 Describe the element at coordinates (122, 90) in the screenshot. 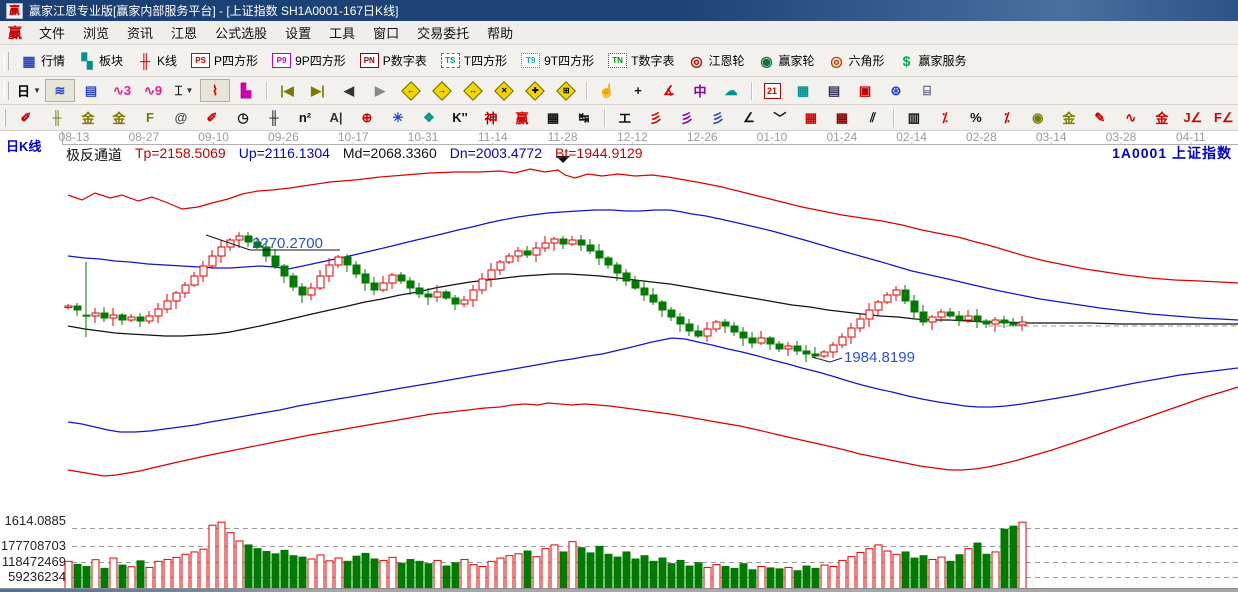

I see `wave-3-button: ∿3` at that location.